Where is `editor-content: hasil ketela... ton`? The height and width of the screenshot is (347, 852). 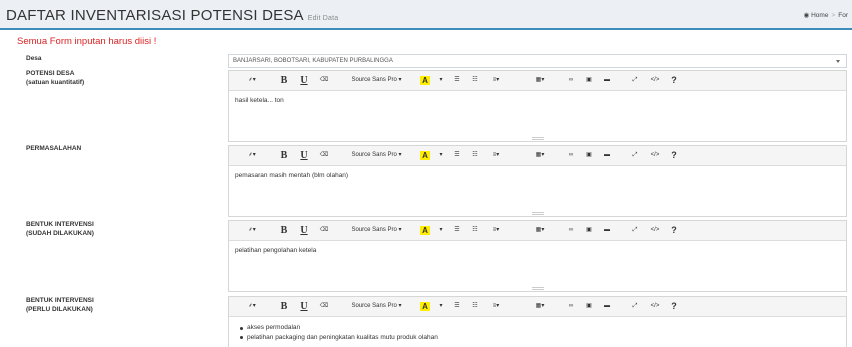
editor-content: hasil ketela... ton is located at coordinates (537, 97).